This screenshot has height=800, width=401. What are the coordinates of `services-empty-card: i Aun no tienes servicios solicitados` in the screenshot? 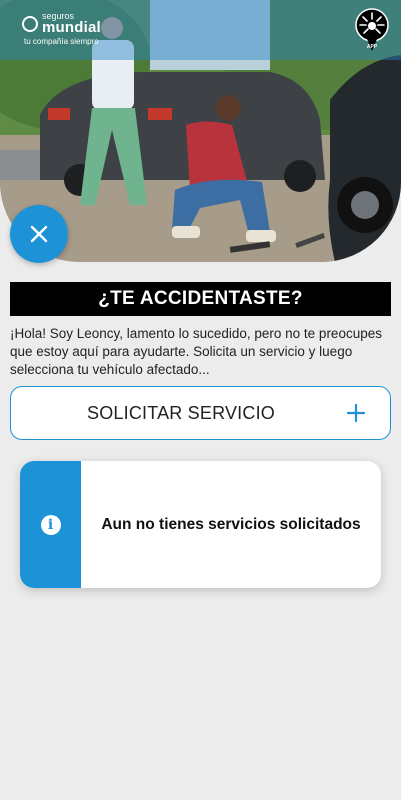 It's located at (200, 524).